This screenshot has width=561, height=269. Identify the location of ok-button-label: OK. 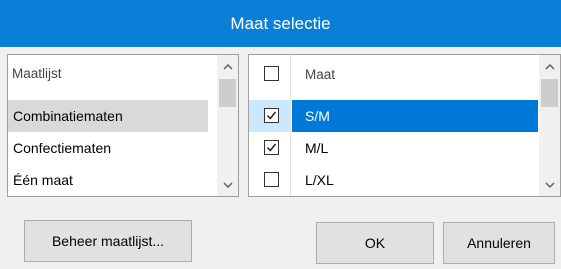
(375, 243).